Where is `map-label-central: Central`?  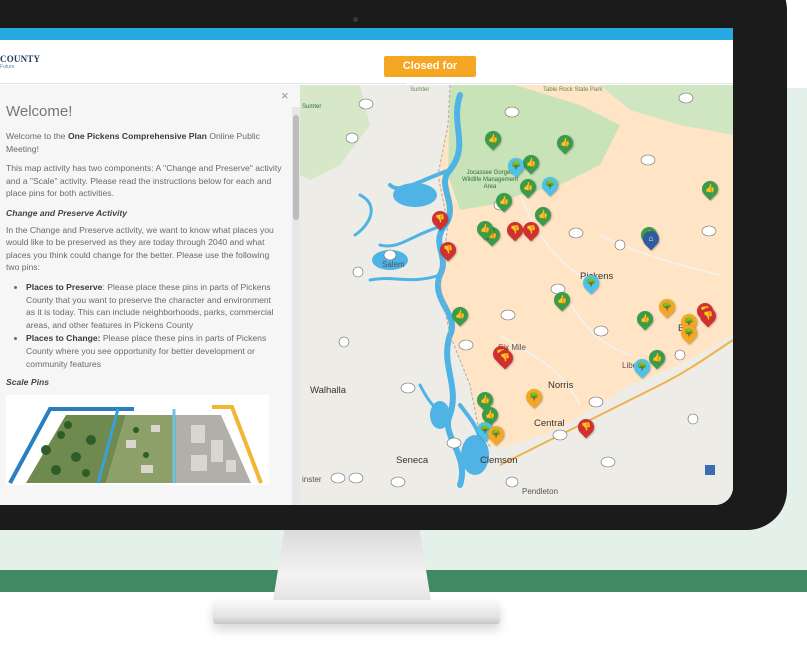
map-label-central: Central is located at coordinates (549, 423).